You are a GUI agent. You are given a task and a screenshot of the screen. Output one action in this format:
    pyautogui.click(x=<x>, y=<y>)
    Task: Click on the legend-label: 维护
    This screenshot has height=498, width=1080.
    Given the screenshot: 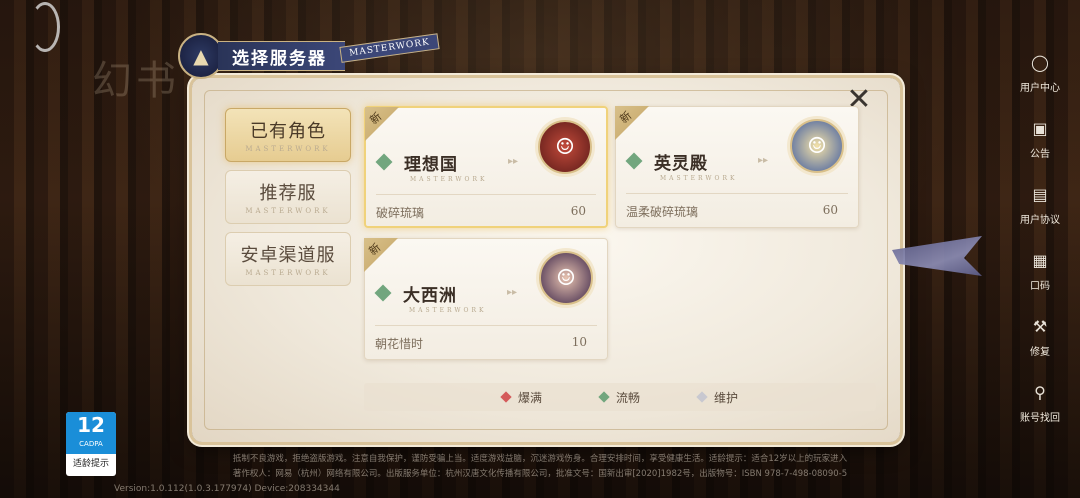 What is the action you would take?
    pyautogui.click(x=726, y=397)
    